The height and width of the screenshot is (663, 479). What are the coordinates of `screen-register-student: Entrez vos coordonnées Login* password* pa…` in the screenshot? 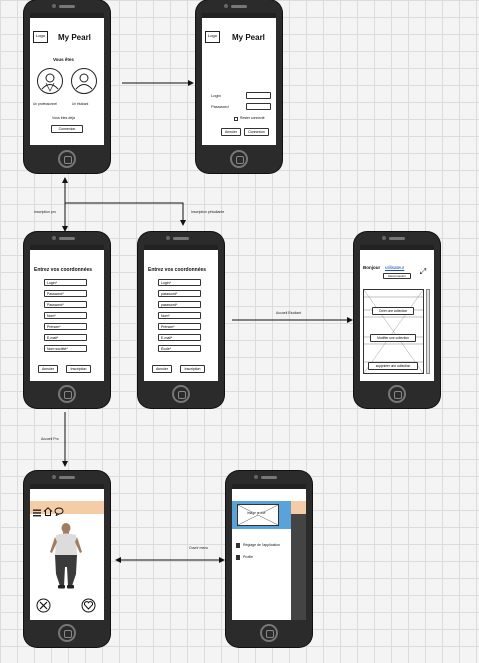 It's located at (181, 313).